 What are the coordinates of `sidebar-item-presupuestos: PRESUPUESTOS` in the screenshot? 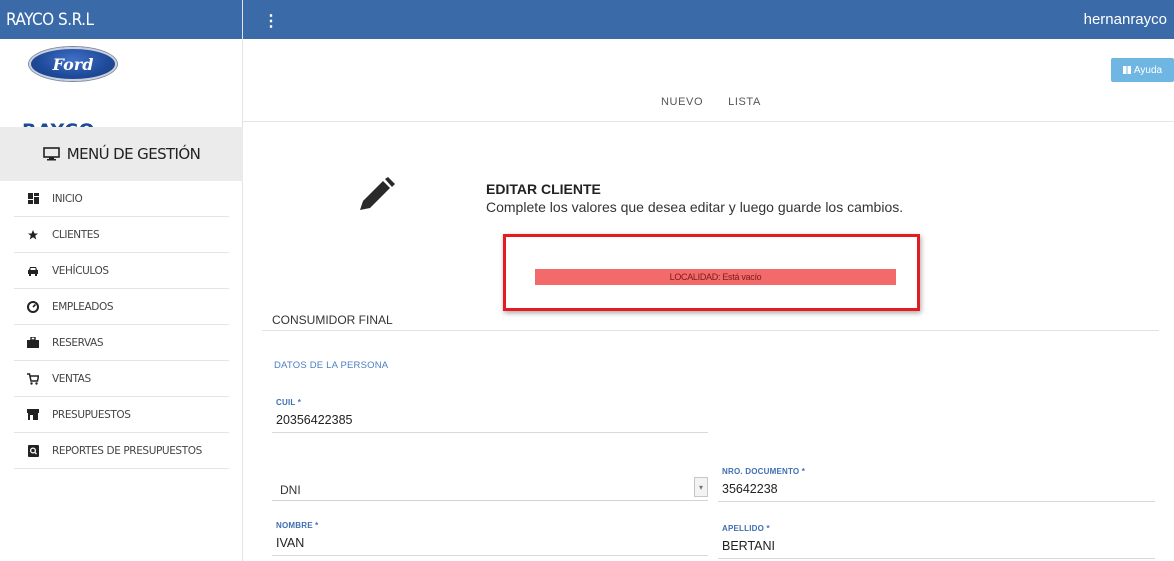 It's located at (121, 415).